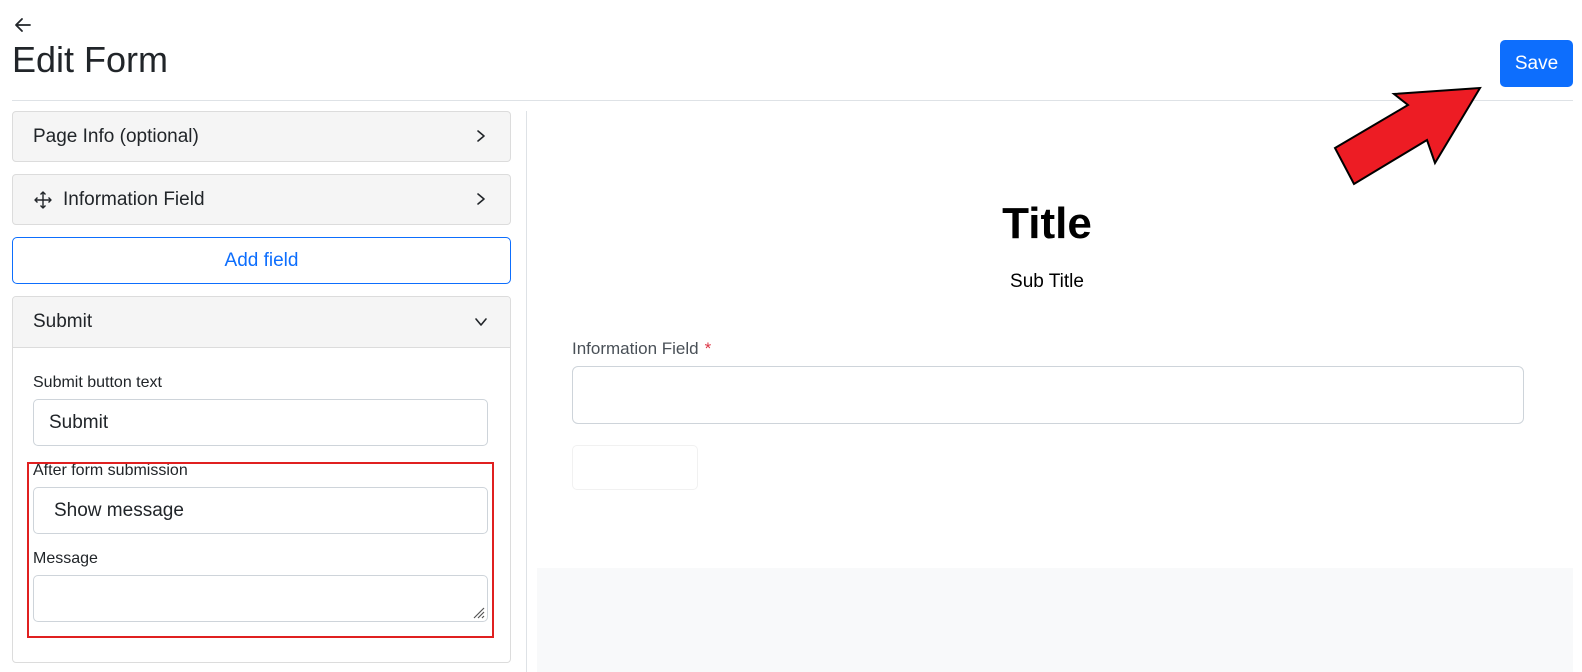  What do you see at coordinates (635, 467) in the screenshot?
I see `preview-submit-button` at bounding box center [635, 467].